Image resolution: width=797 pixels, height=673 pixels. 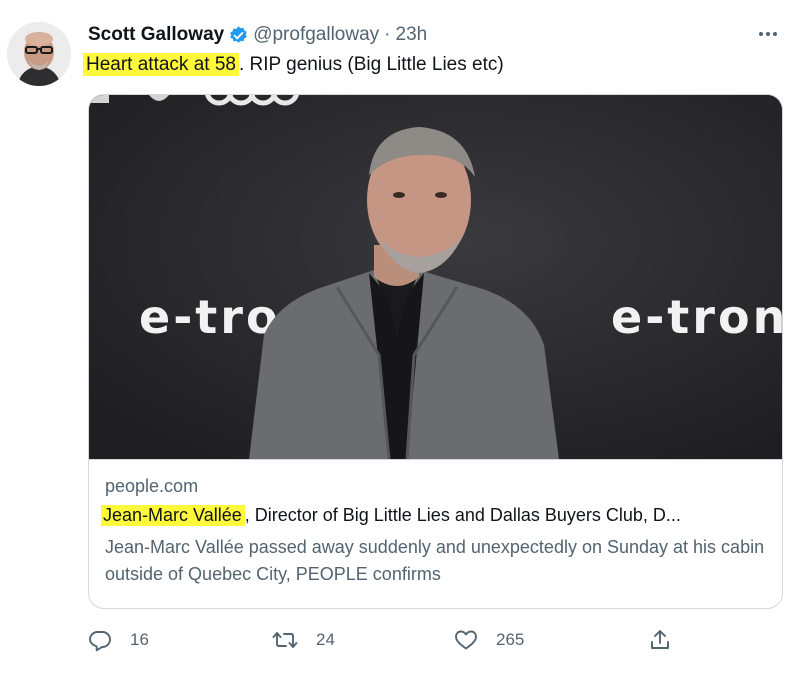 I want to click on like-count: 265, so click(x=510, y=639).